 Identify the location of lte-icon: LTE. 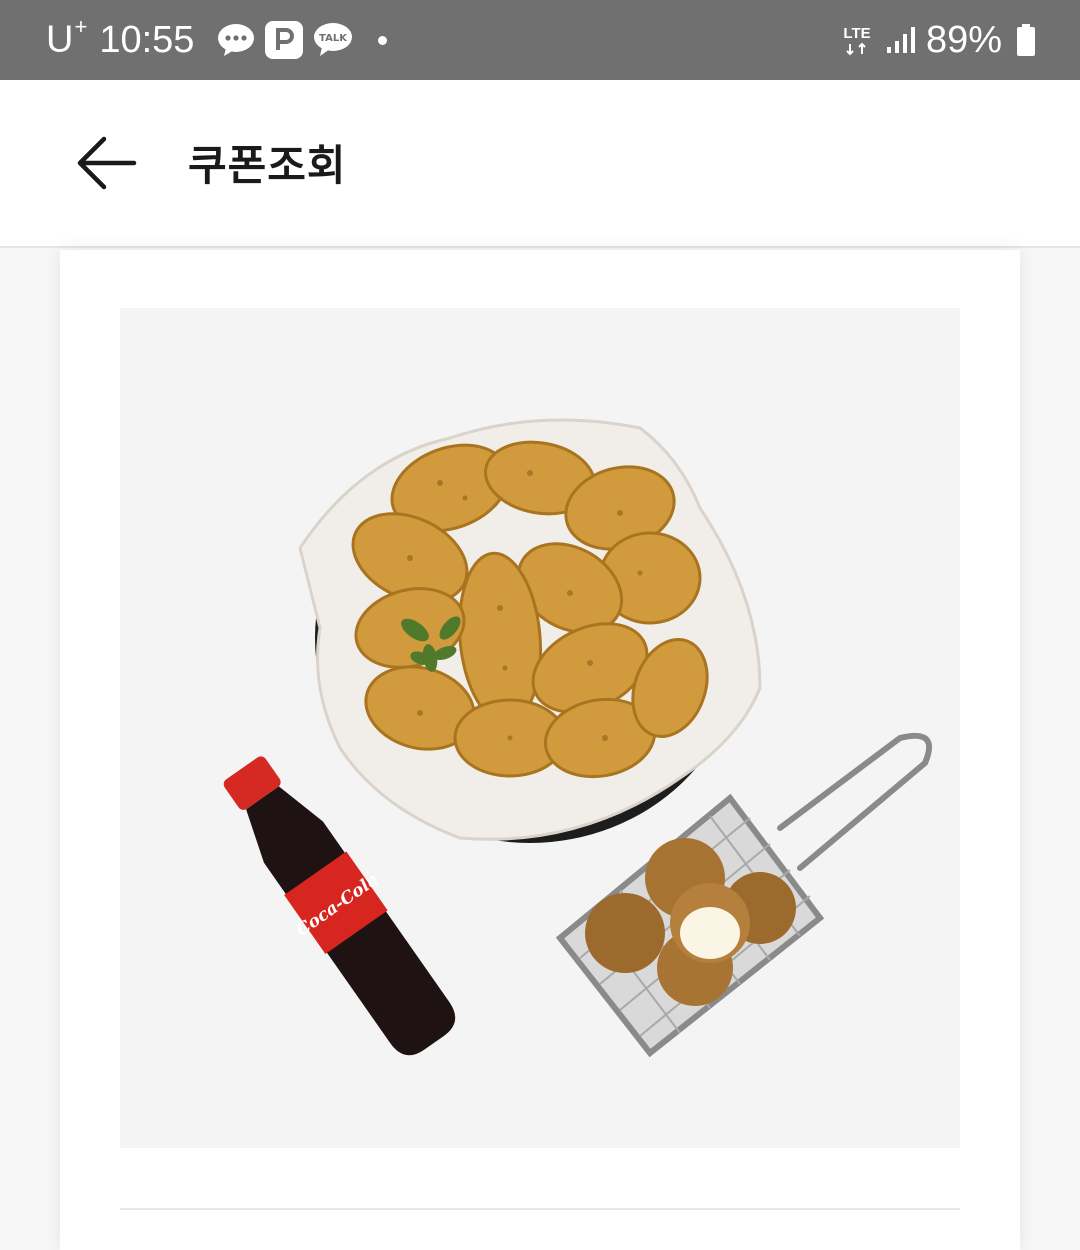
(857, 40).